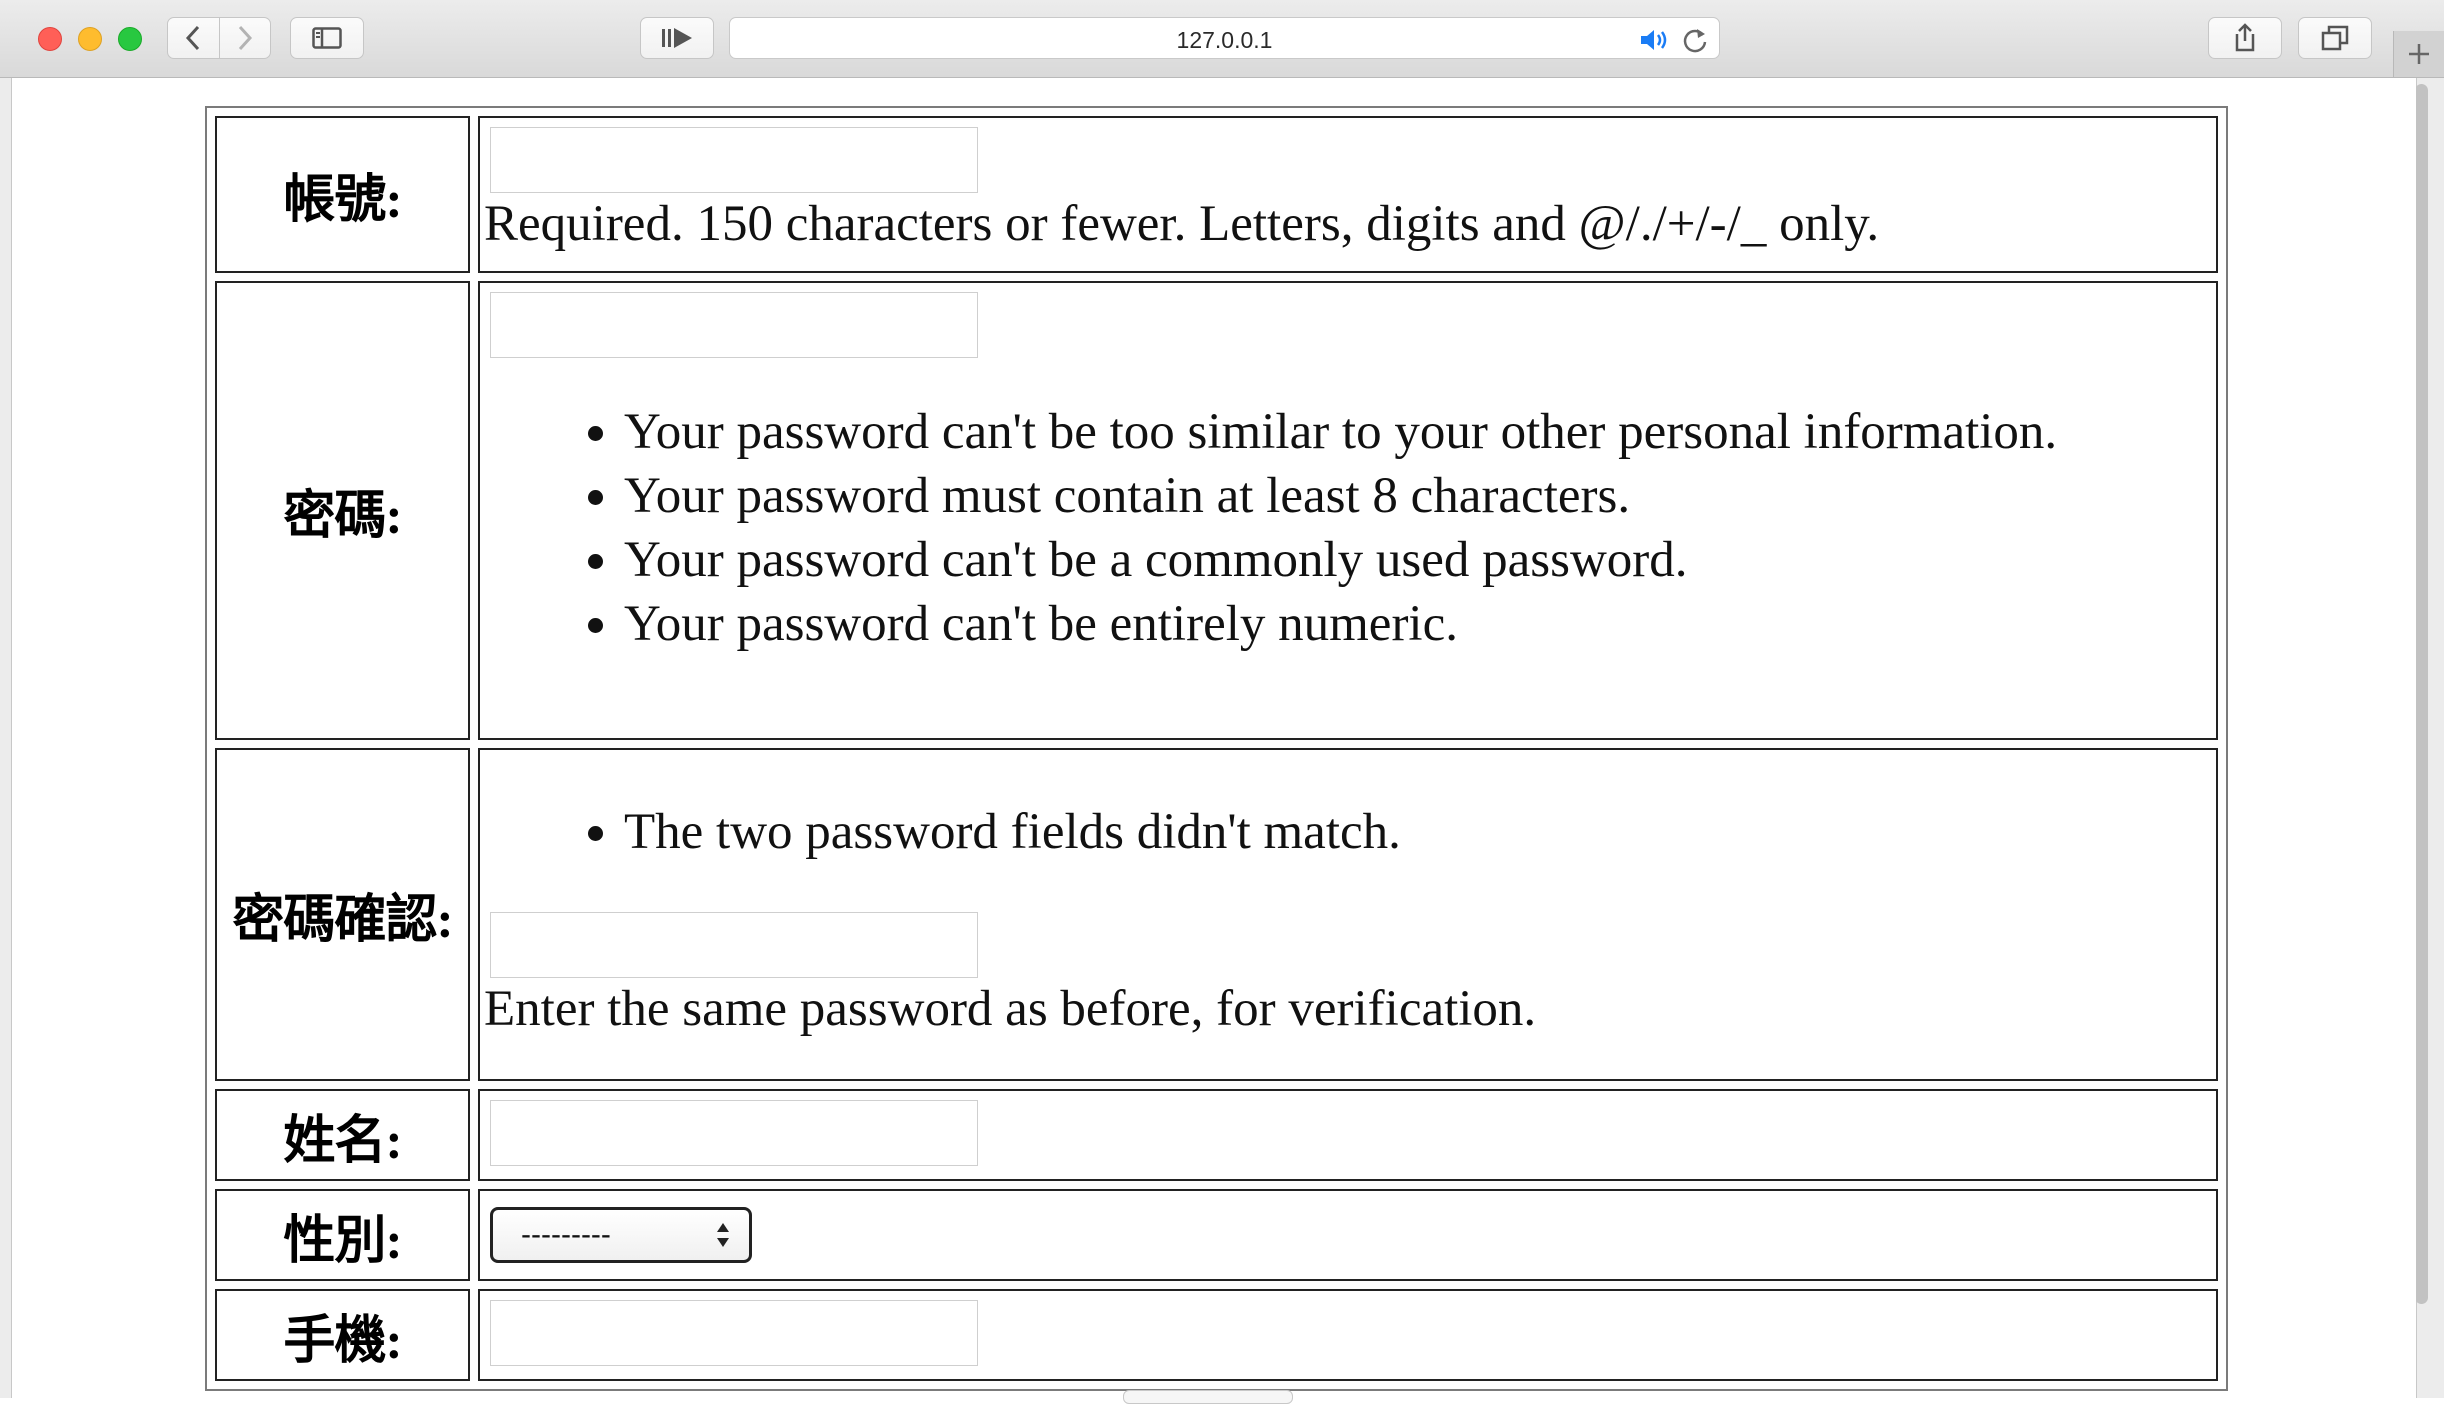  Describe the element at coordinates (1695, 42) in the screenshot. I see `reload-icon` at that location.